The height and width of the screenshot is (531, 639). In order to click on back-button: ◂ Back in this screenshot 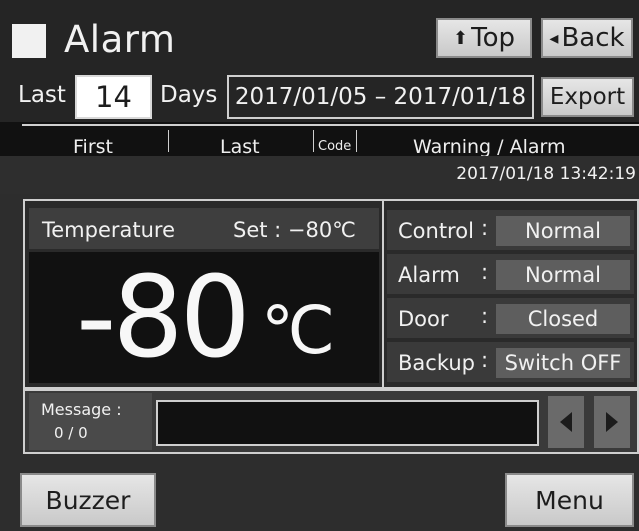, I will do `click(587, 38)`.